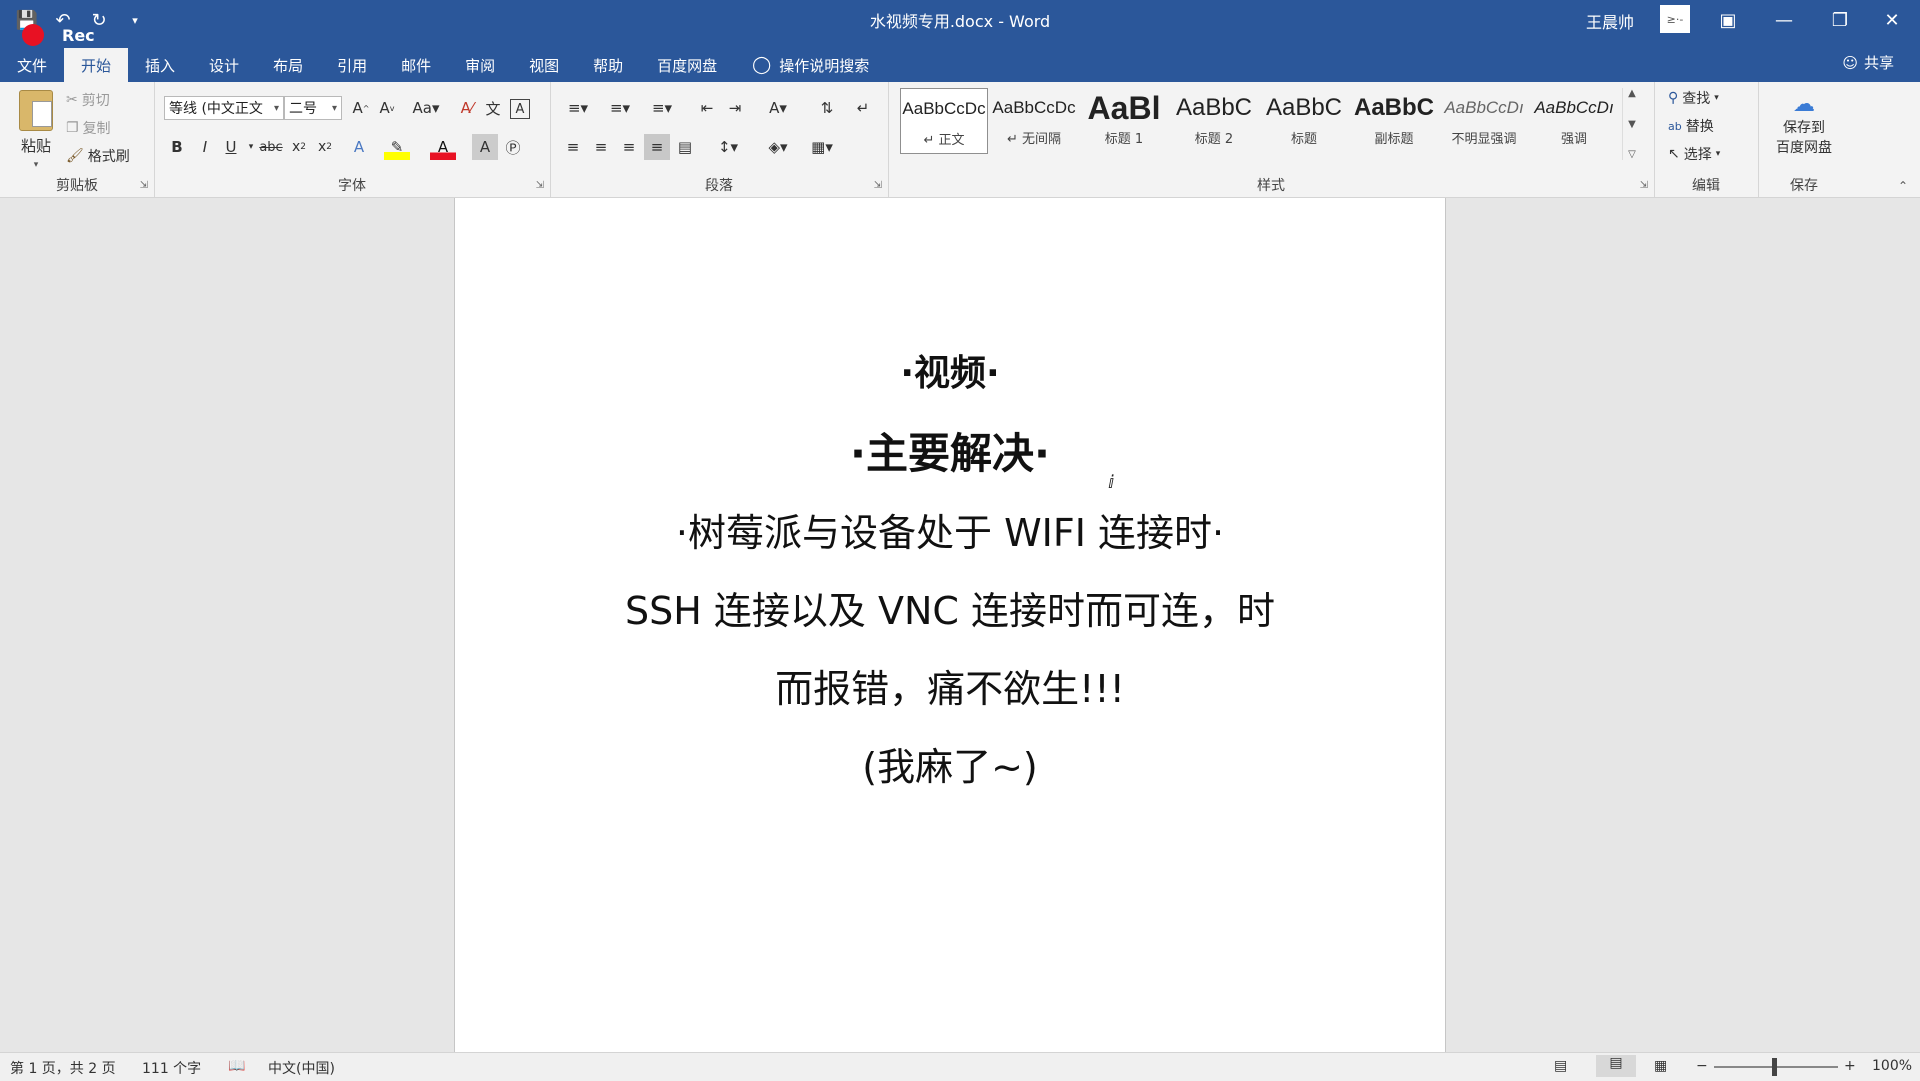 The width and height of the screenshot is (1920, 1081). What do you see at coordinates (1484, 121) in the screenshot?
I see `style-subtle-emphasis: AaBbCcDı 不明显强调` at bounding box center [1484, 121].